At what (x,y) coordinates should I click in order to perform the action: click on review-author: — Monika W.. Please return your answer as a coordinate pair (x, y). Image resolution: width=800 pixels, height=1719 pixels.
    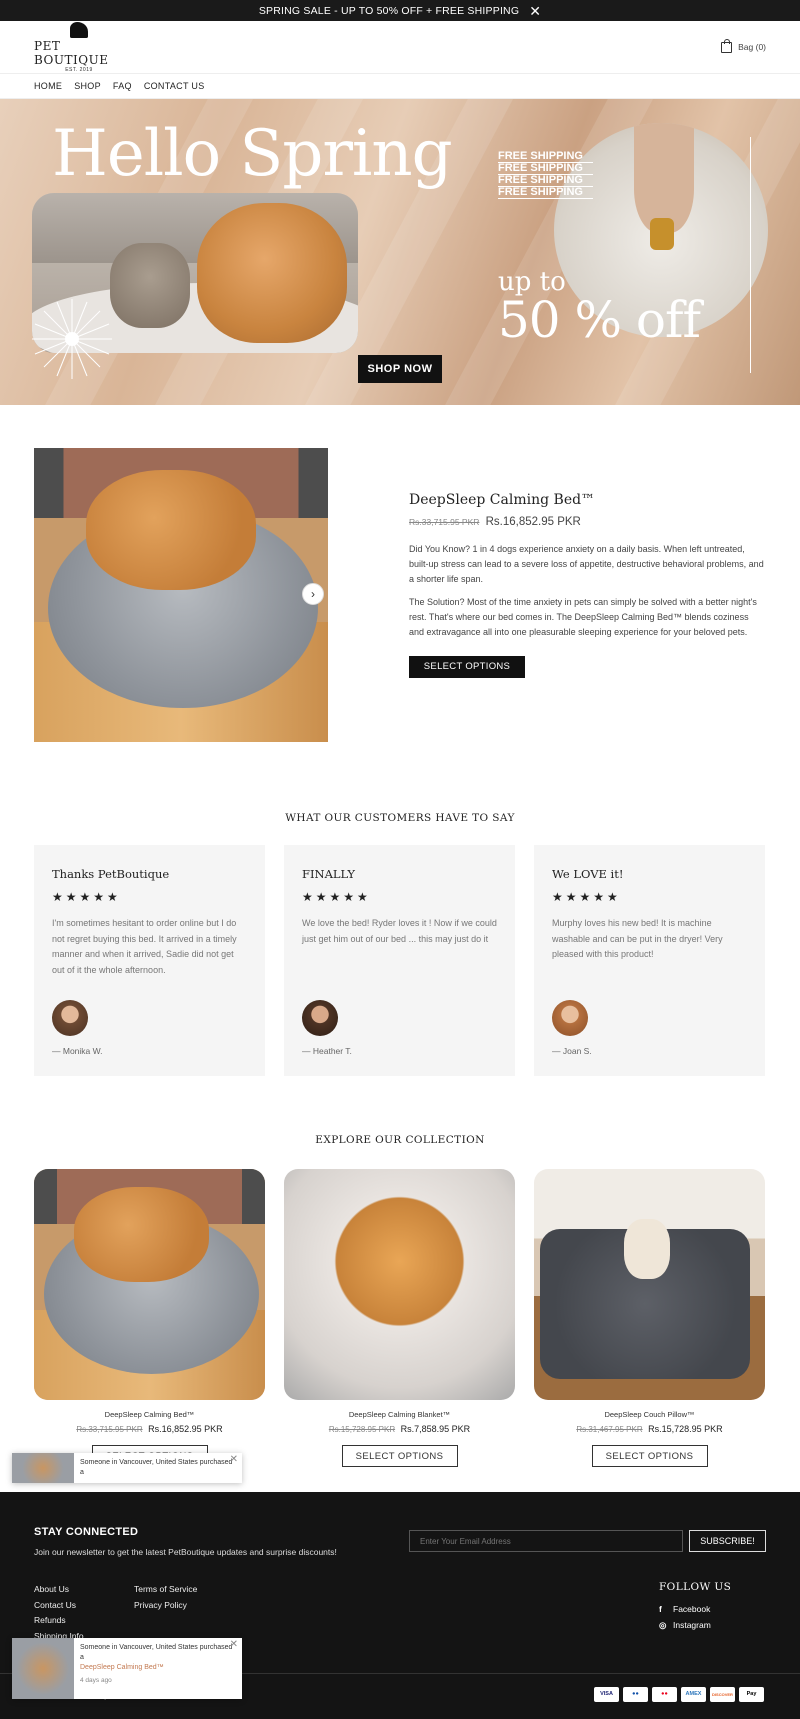
    Looking at the image, I should click on (77, 1051).